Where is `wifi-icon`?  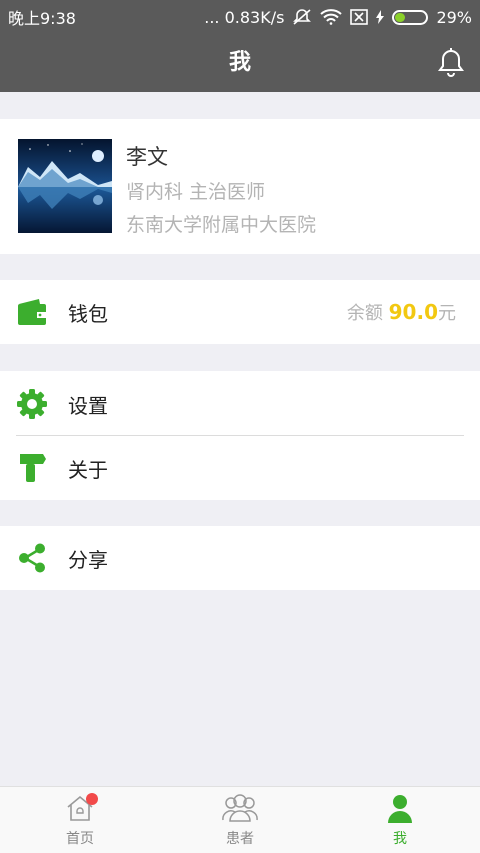
wifi-icon is located at coordinates (331, 17).